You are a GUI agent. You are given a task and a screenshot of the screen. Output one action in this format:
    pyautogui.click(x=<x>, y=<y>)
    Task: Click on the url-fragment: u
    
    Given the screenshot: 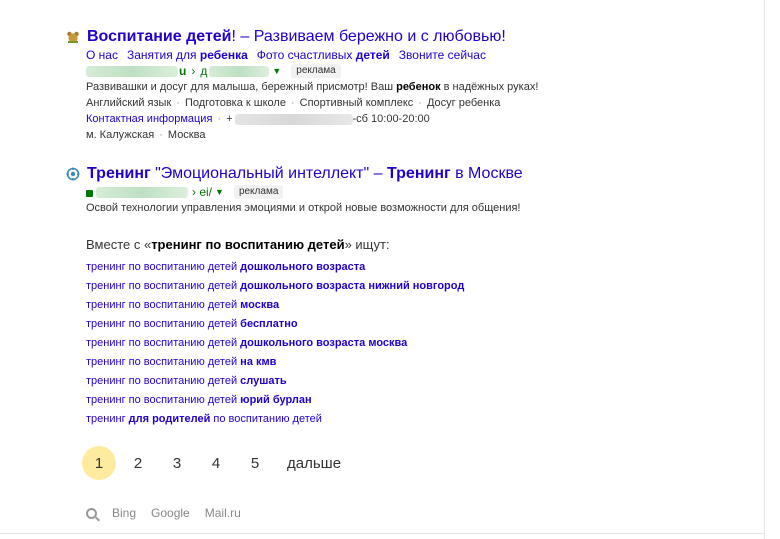 What is the action you would take?
    pyautogui.click(x=183, y=71)
    